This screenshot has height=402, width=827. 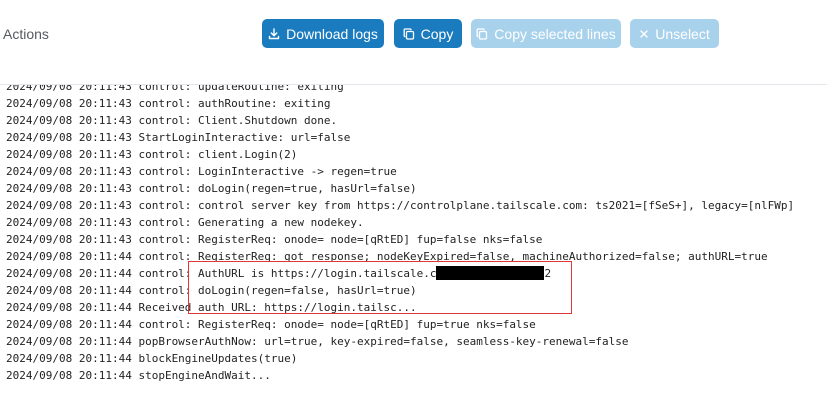 What do you see at coordinates (26, 34) in the screenshot?
I see `actions-label: Actions` at bounding box center [26, 34].